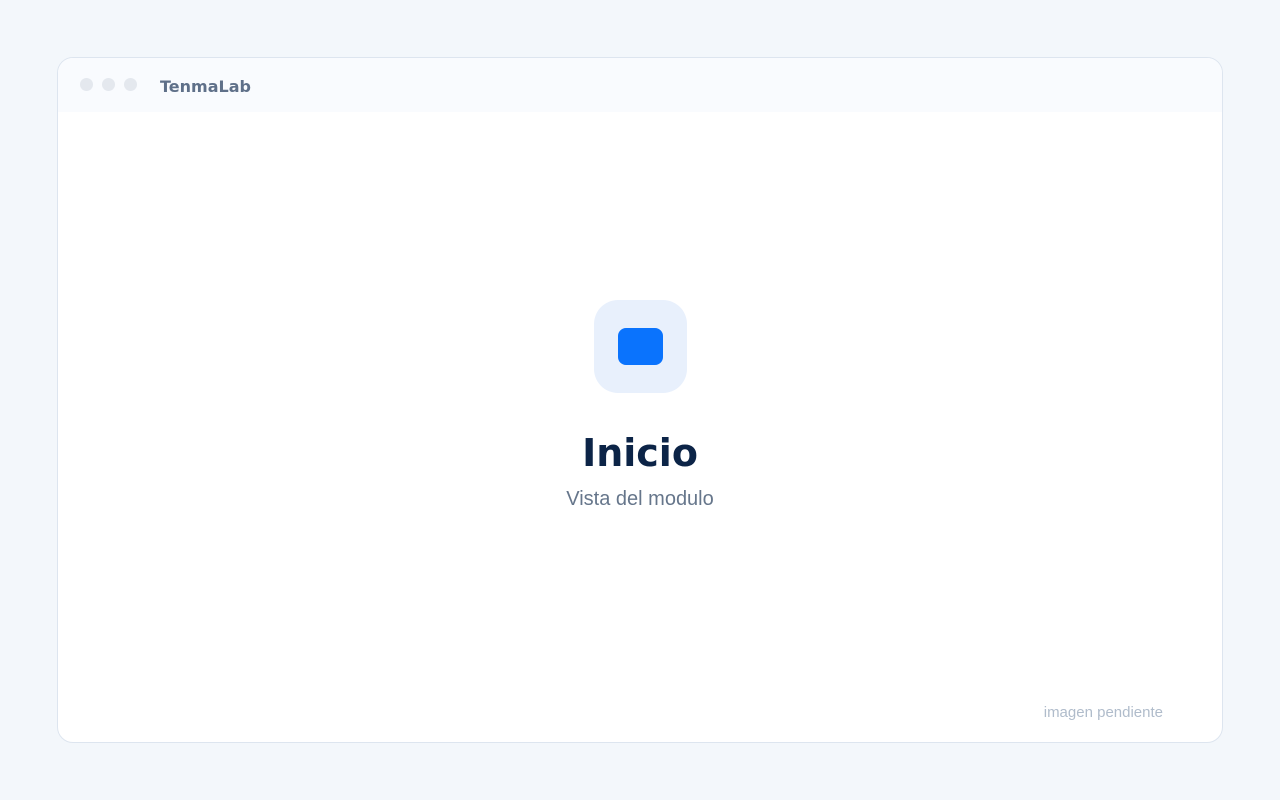 This screenshot has width=1280, height=800. Describe the element at coordinates (108, 84) in the screenshot. I see `window-control-minimize` at that location.